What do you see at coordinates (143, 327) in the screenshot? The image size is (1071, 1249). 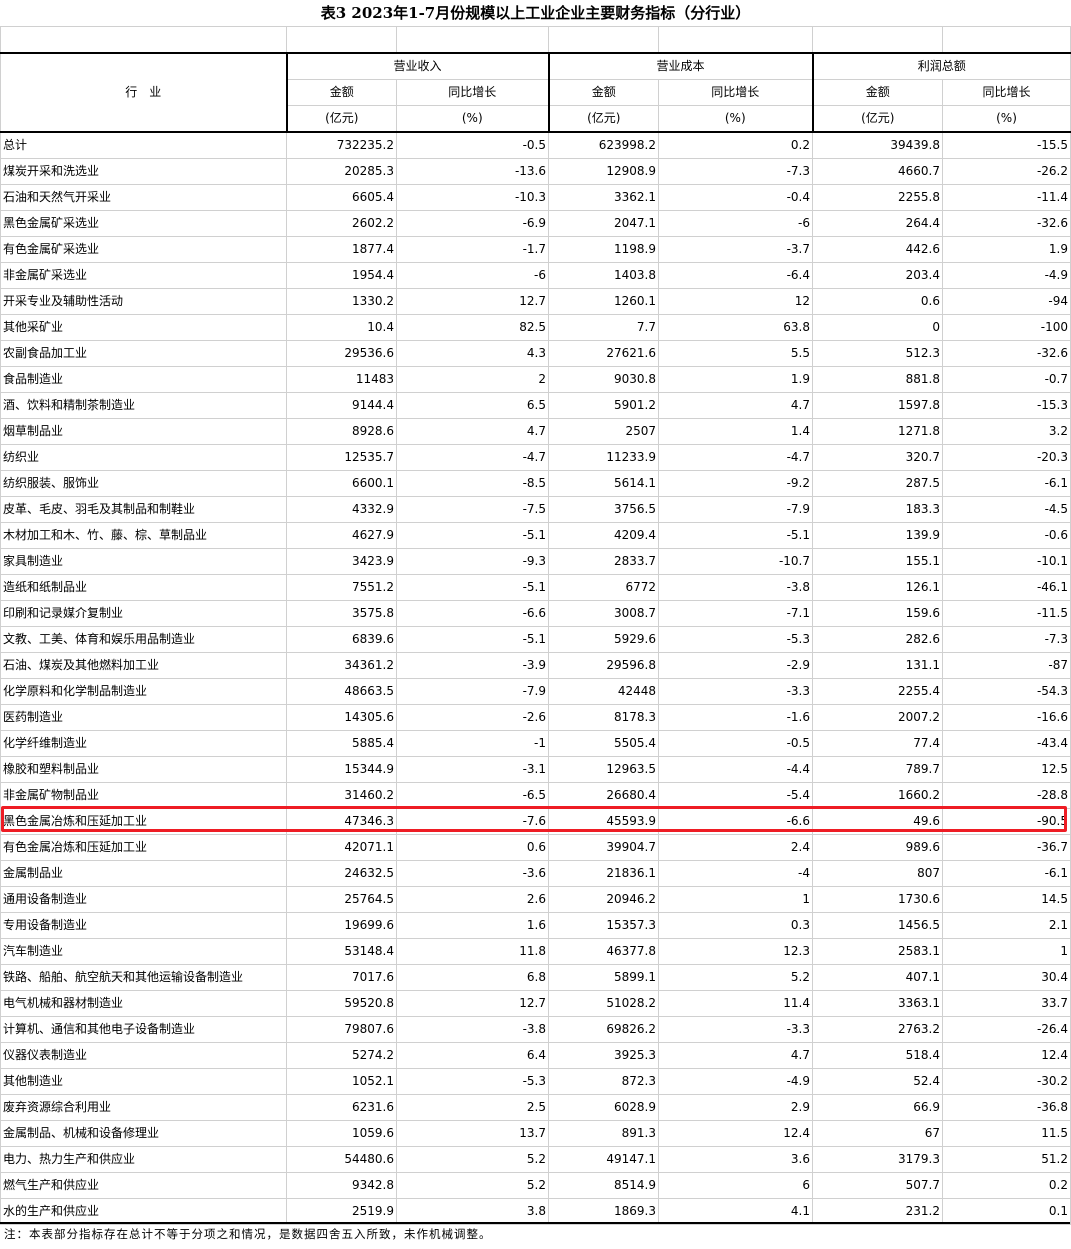 I see `industry-name: 其他采矿业` at bounding box center [143, 327].